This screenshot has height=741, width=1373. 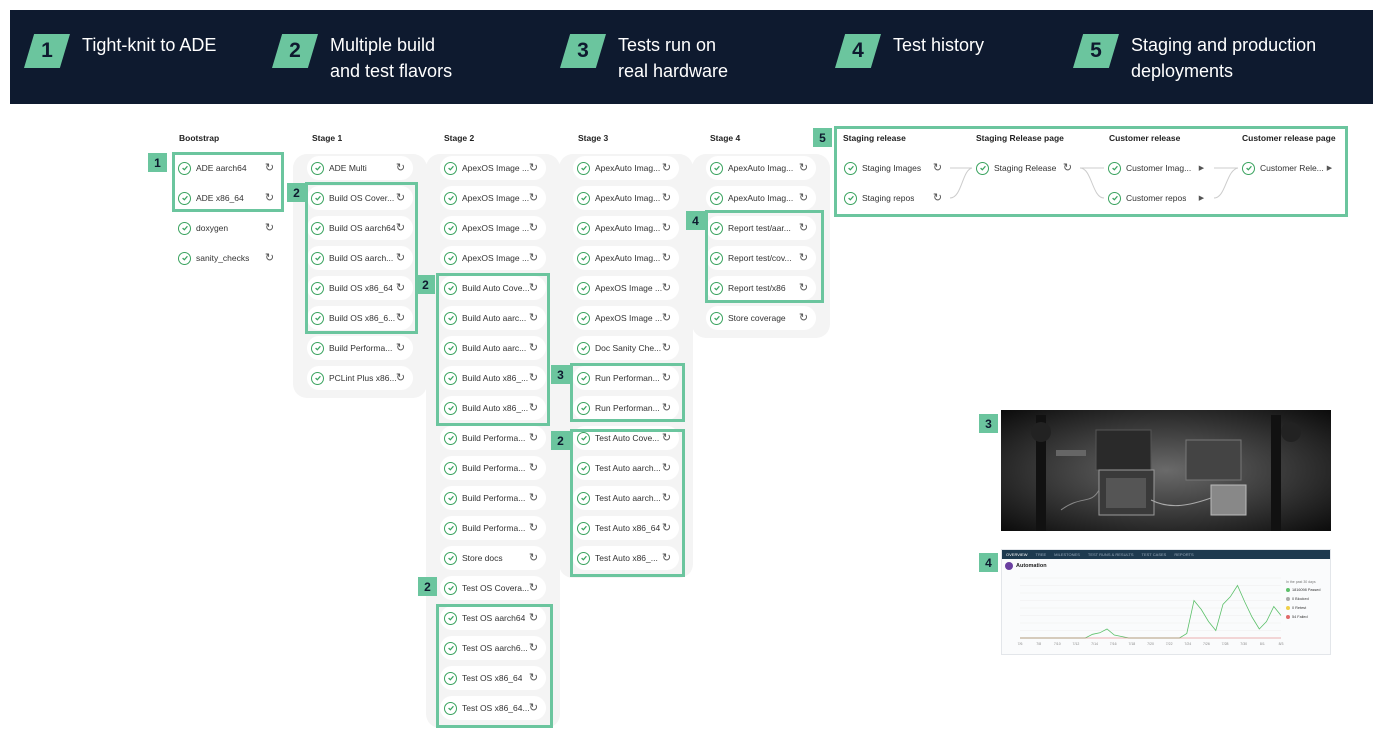 What do you see at coordinates (228, 228) in the screenshot?
I see `pipeline-node: doxygen ↻` at bounding box center [228, 228].